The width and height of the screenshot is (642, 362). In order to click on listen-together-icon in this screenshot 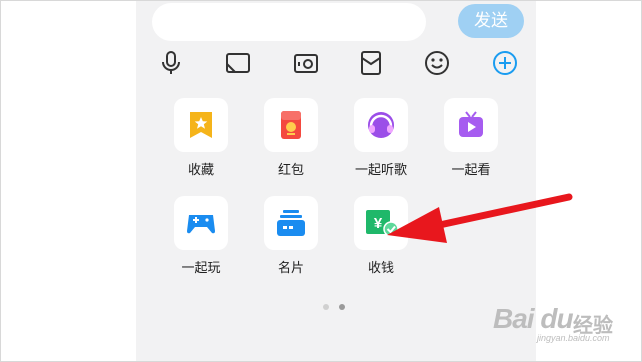, I will do `click(381, 125)`.